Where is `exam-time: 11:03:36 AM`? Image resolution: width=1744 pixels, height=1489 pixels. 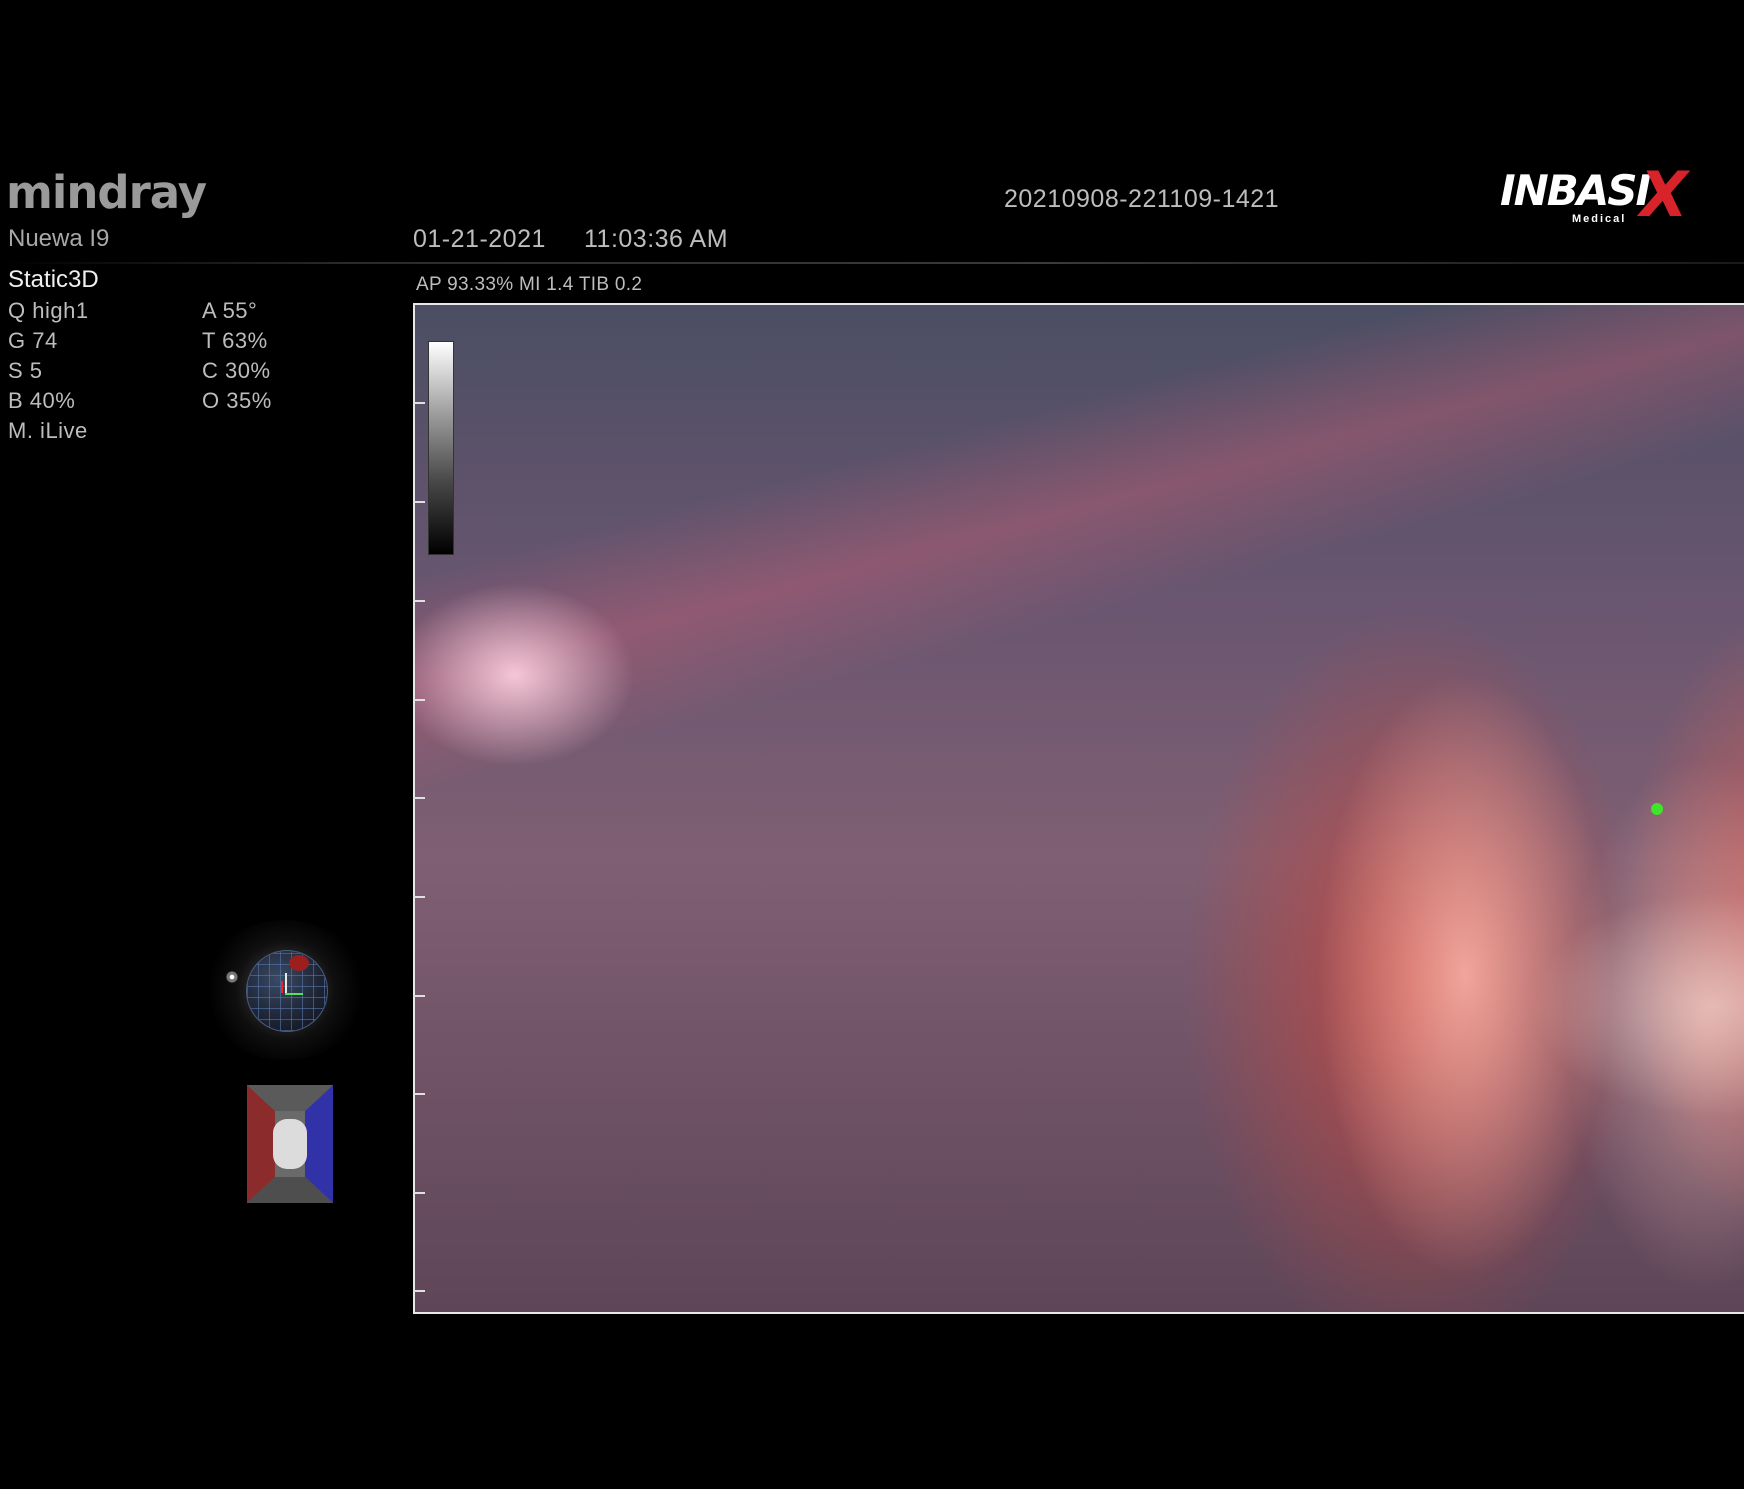 exam-time: 11:03:36 AM is located at coordinates (656, 239).